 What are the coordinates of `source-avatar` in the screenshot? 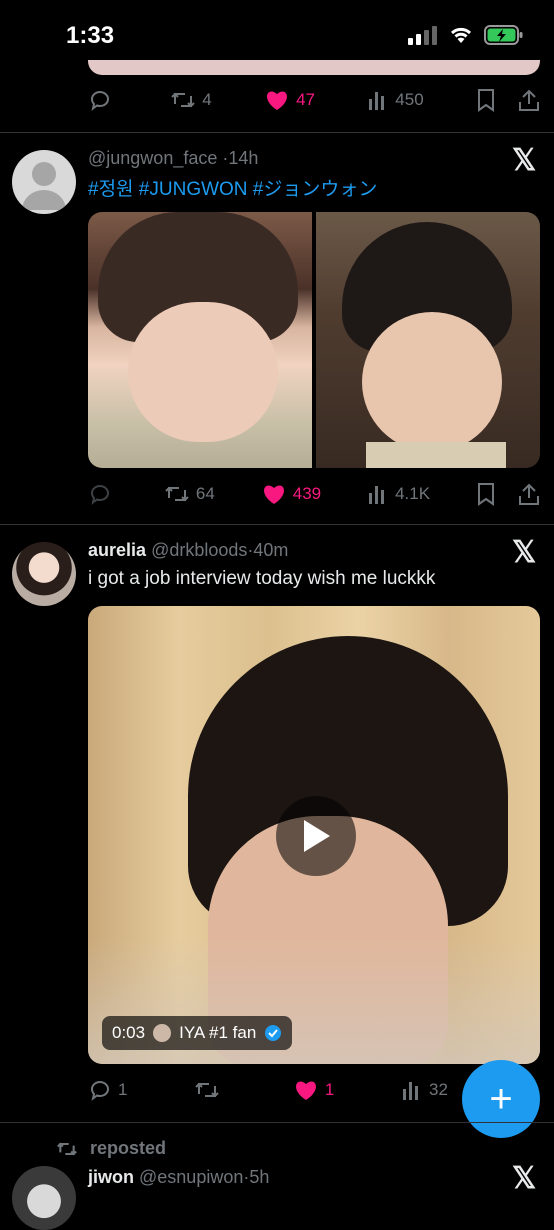 It's located at (162, 1033).